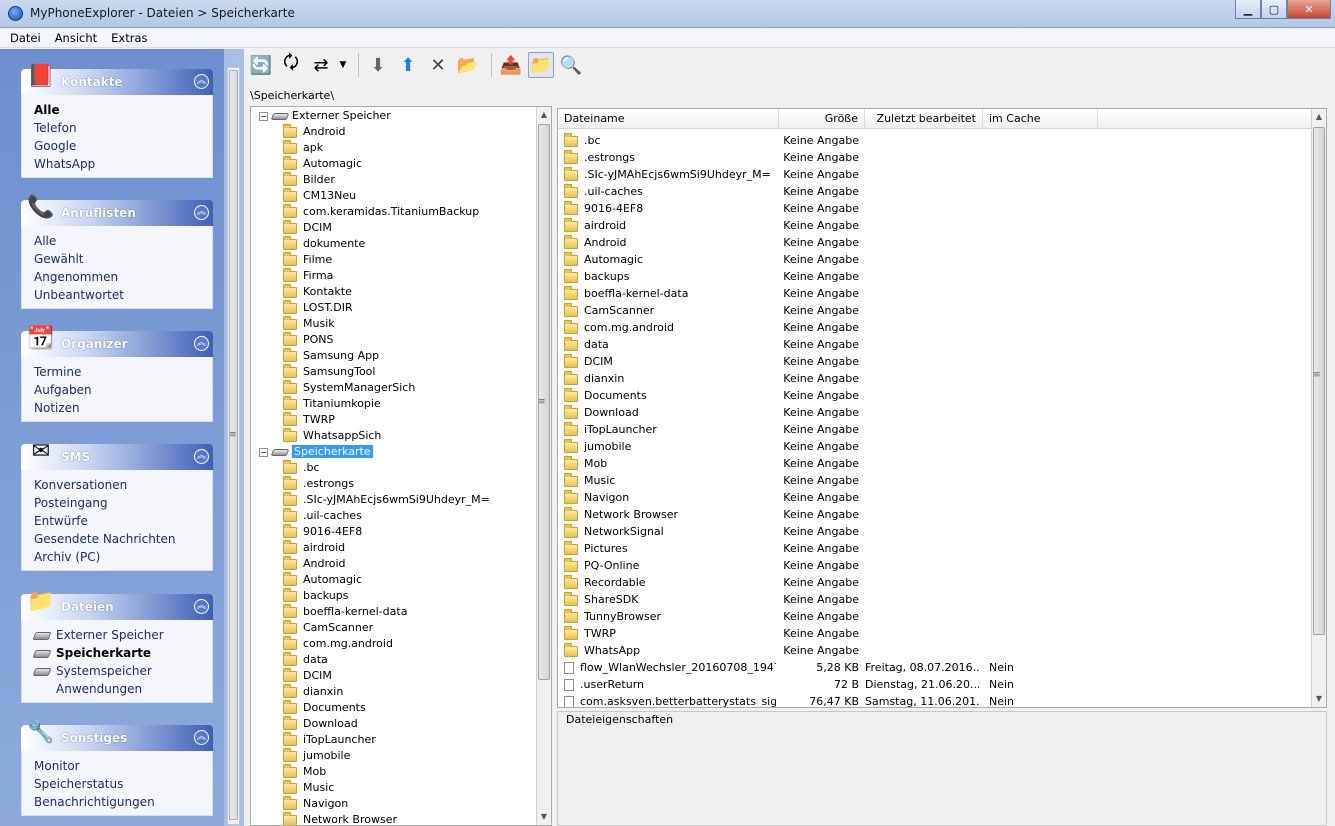 This screenshot has width=1335, height=826. I want to click on tree-item: dokumente, so click(324, 243).